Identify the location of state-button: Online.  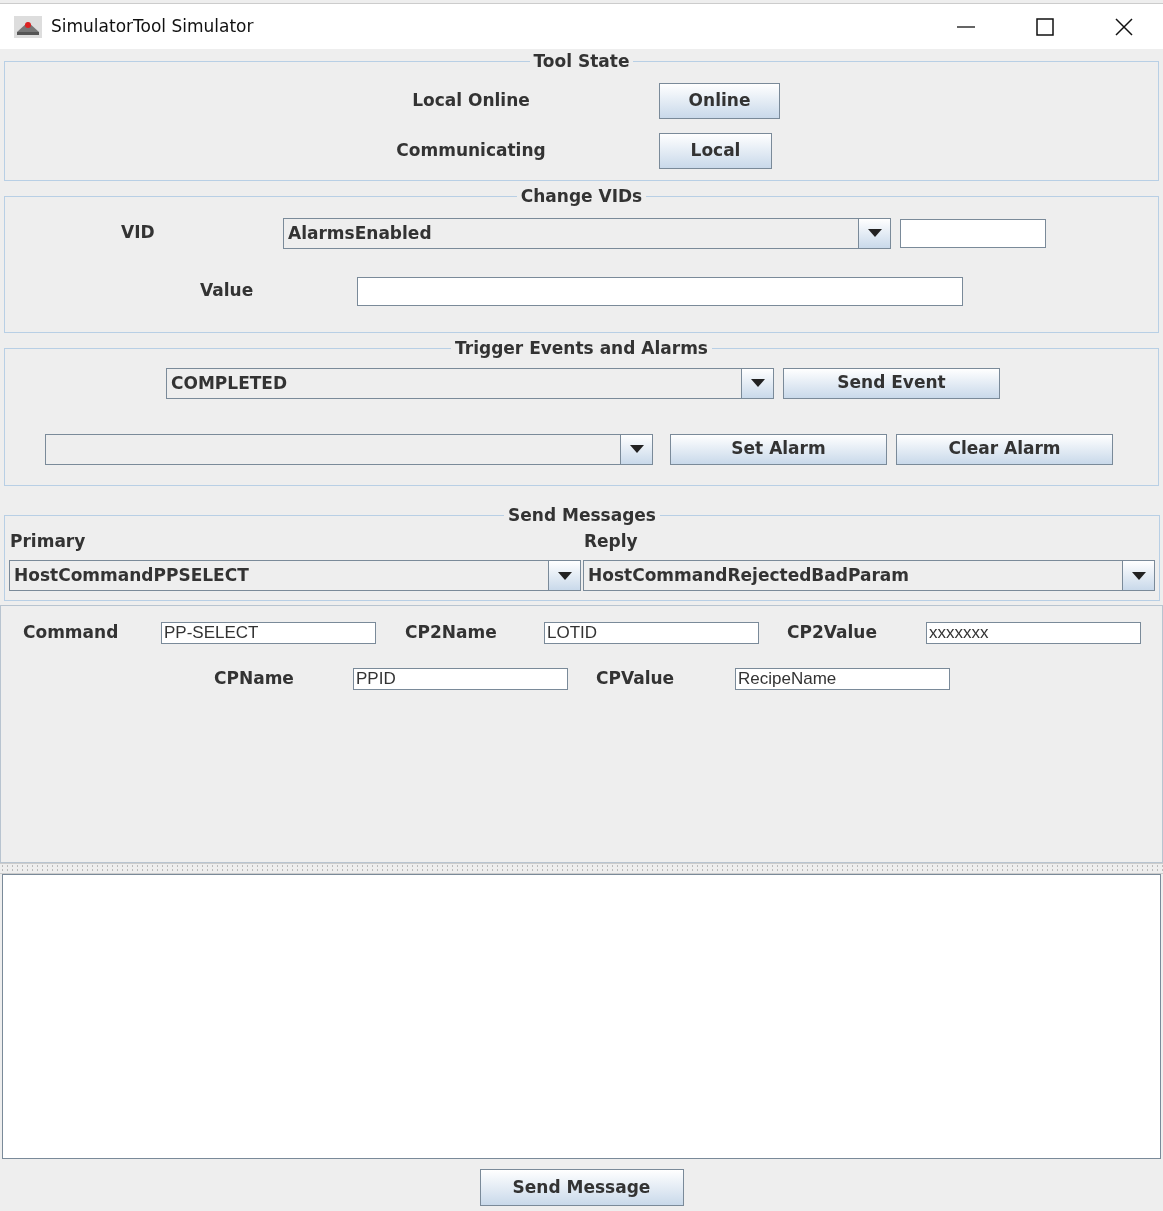
(719, 100).